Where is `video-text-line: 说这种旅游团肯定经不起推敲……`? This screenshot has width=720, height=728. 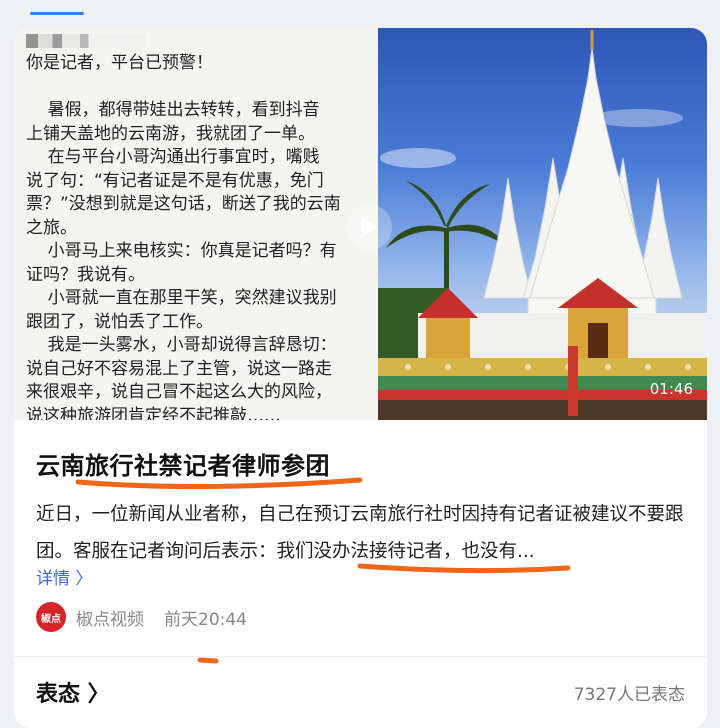
video-text-line: 说这种旅游团肯定经不起推敲…… is located at coordinates (153, 413).